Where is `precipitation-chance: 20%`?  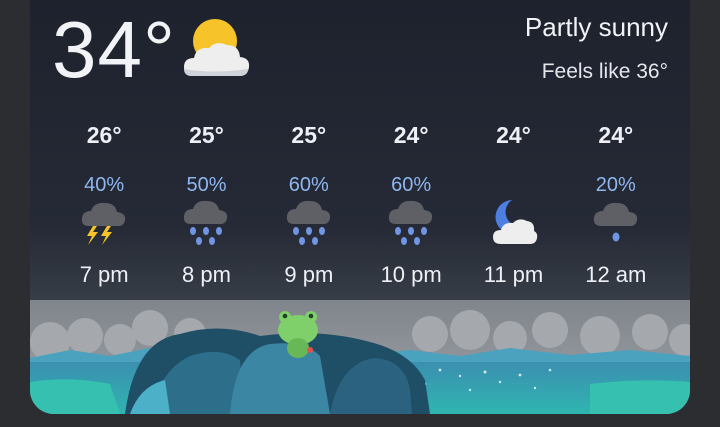
precipitation-chance: 20% is located at coordinates (615, 185).